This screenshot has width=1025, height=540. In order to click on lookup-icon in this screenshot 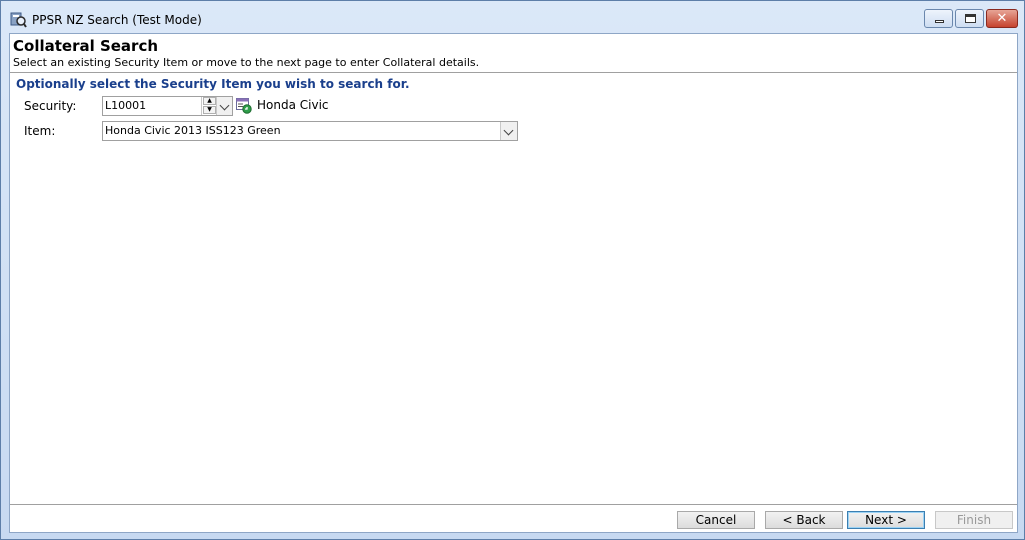, I will do `click(244, 105)`.